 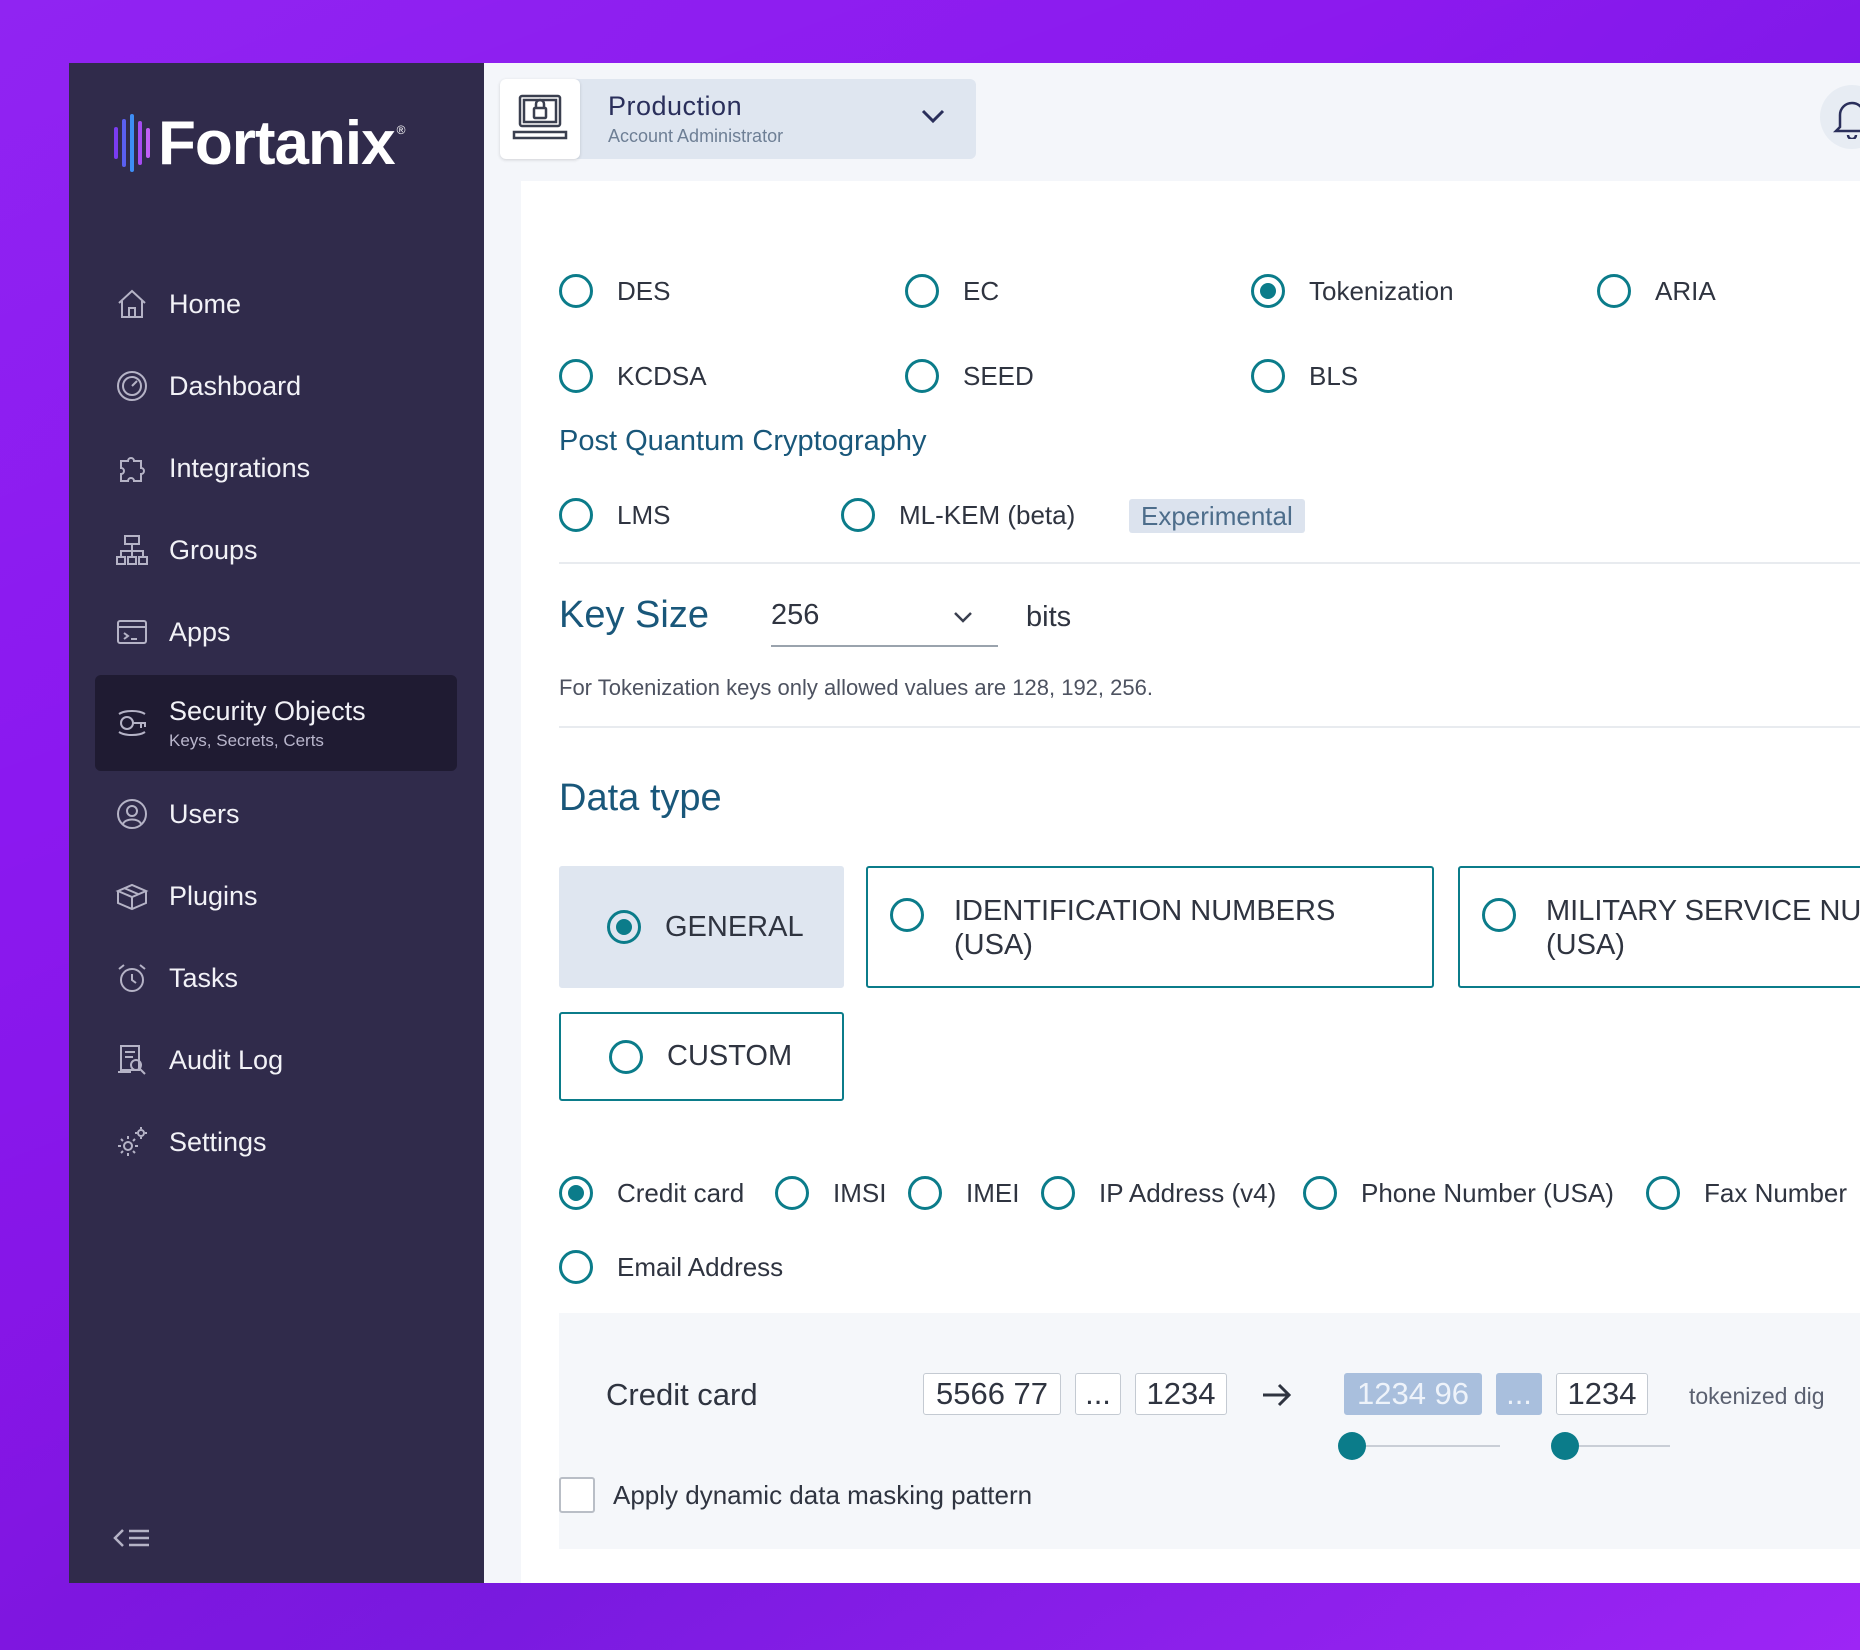 What do you see at coordinates (992, 1394) in the screenshot?
I see `input-digits-first: 5566 77` at bounding box center [992, 1394].